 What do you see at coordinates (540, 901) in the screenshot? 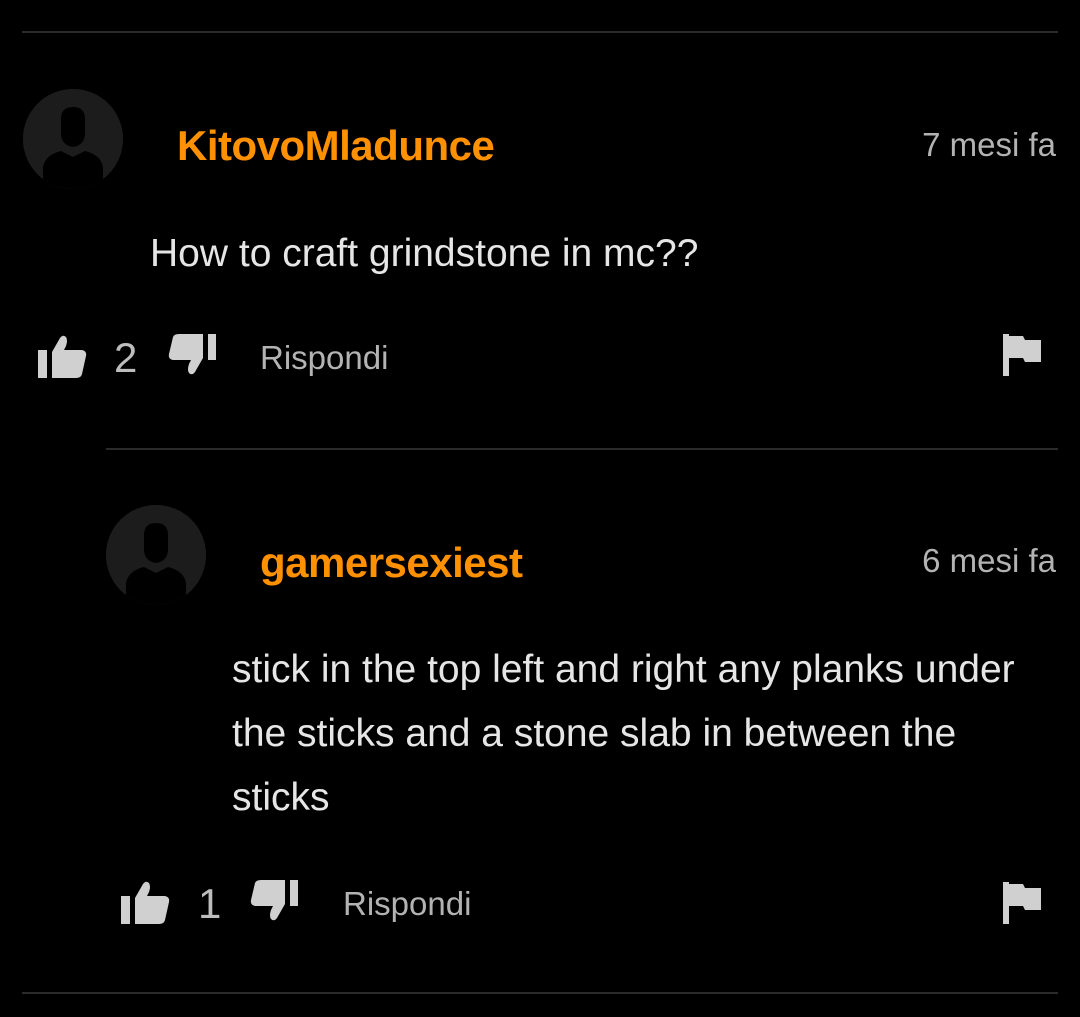
I see `comment-actions: 1 Rispondi` at bounding box center [540, 901].